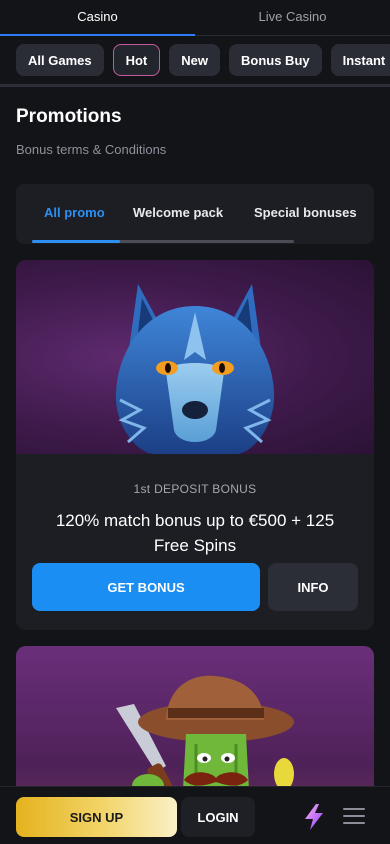 The width and height of the screenshot is (390, 844). I want to click on lightning-icon, so click(314, 817).